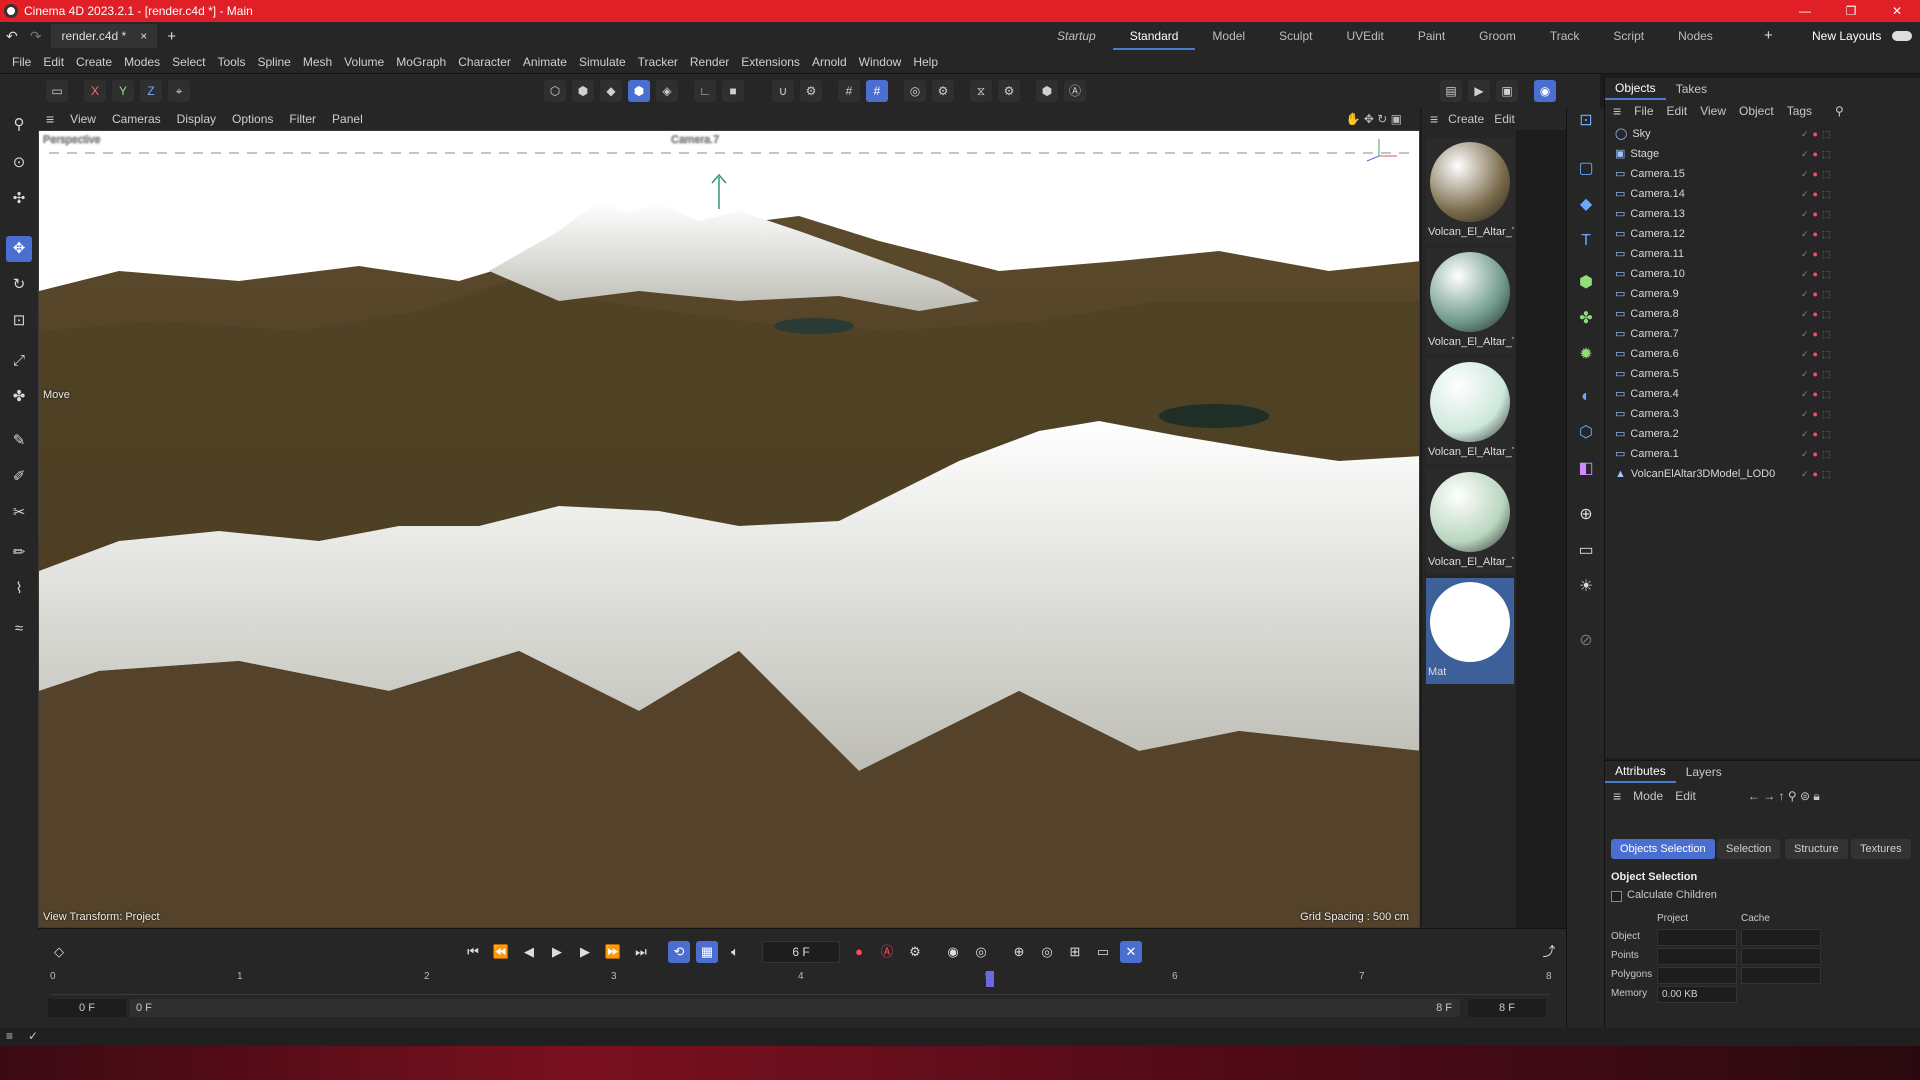 The image size is (1920, 1080). What do you see at coordinates (1586, 551) in the screenshot?
I see `scene-camera-icon: ▭` at bounding box center [1586, 551].